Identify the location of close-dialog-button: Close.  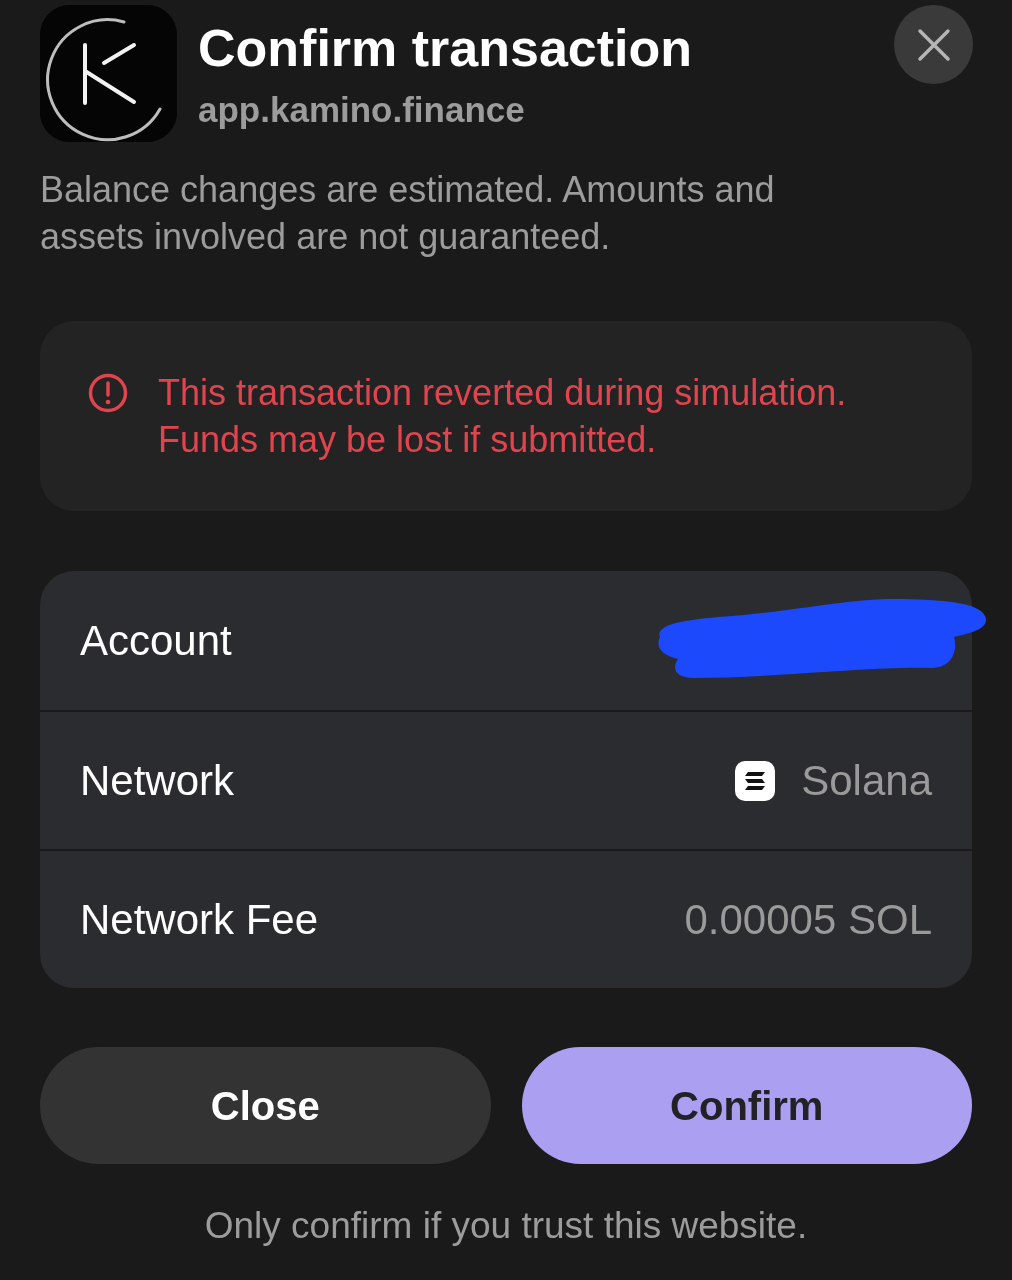
(265, 1105).